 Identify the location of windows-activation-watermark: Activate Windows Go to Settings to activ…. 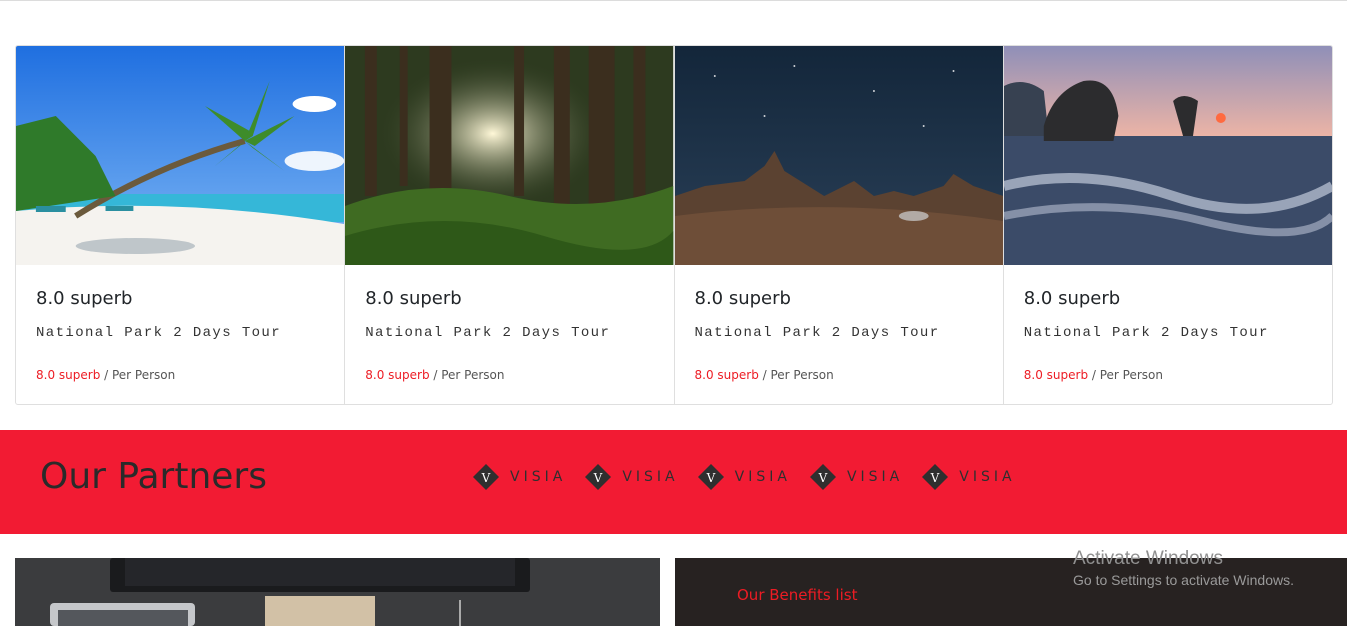
(1183, 568).